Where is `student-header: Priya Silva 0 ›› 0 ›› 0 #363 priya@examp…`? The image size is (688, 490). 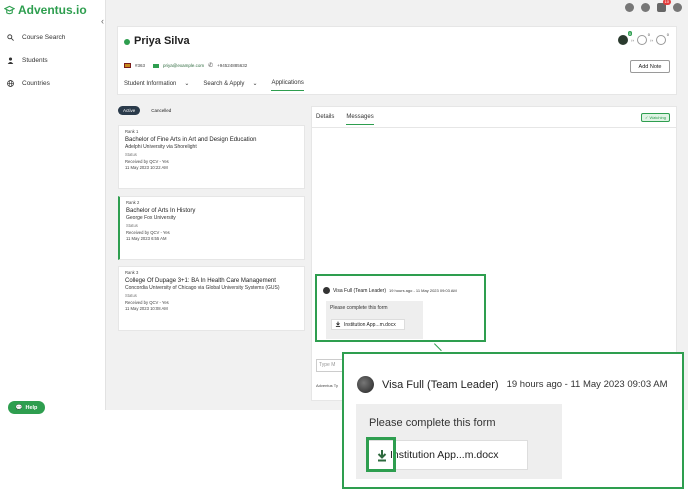
student-header: Priya Silva 0 ›› 0 ›› 0 #363 priya@examp… is located at coordinates (397, 60).